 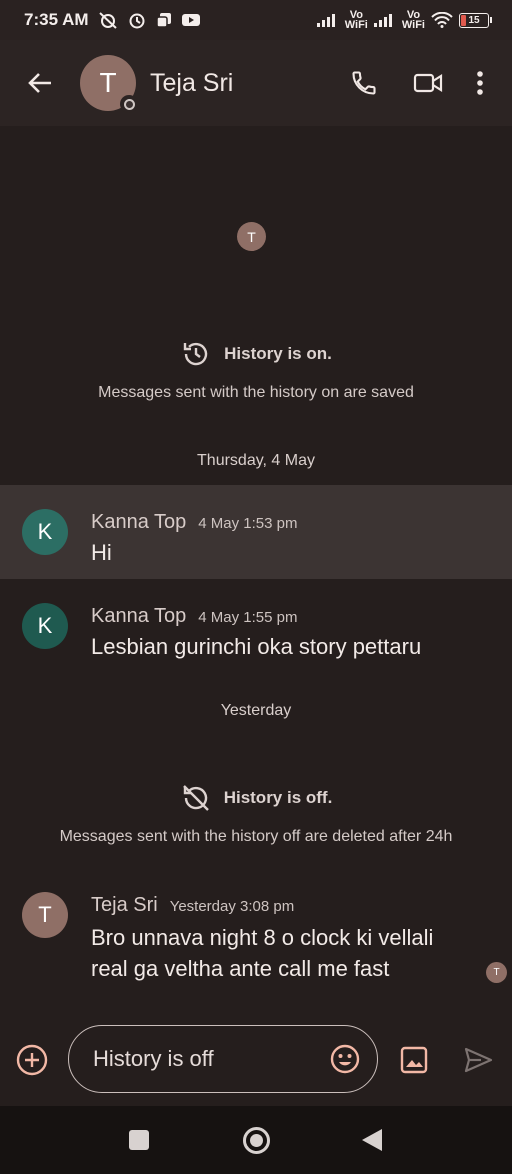 I want to click on send-button, so click(x=479, y=1061).